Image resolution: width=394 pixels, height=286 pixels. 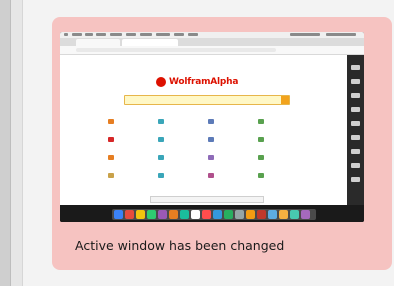 What do you see at coordinates (98, 42) in the screenshot?
I see `browser-tab` at bounding box center [98, 42].